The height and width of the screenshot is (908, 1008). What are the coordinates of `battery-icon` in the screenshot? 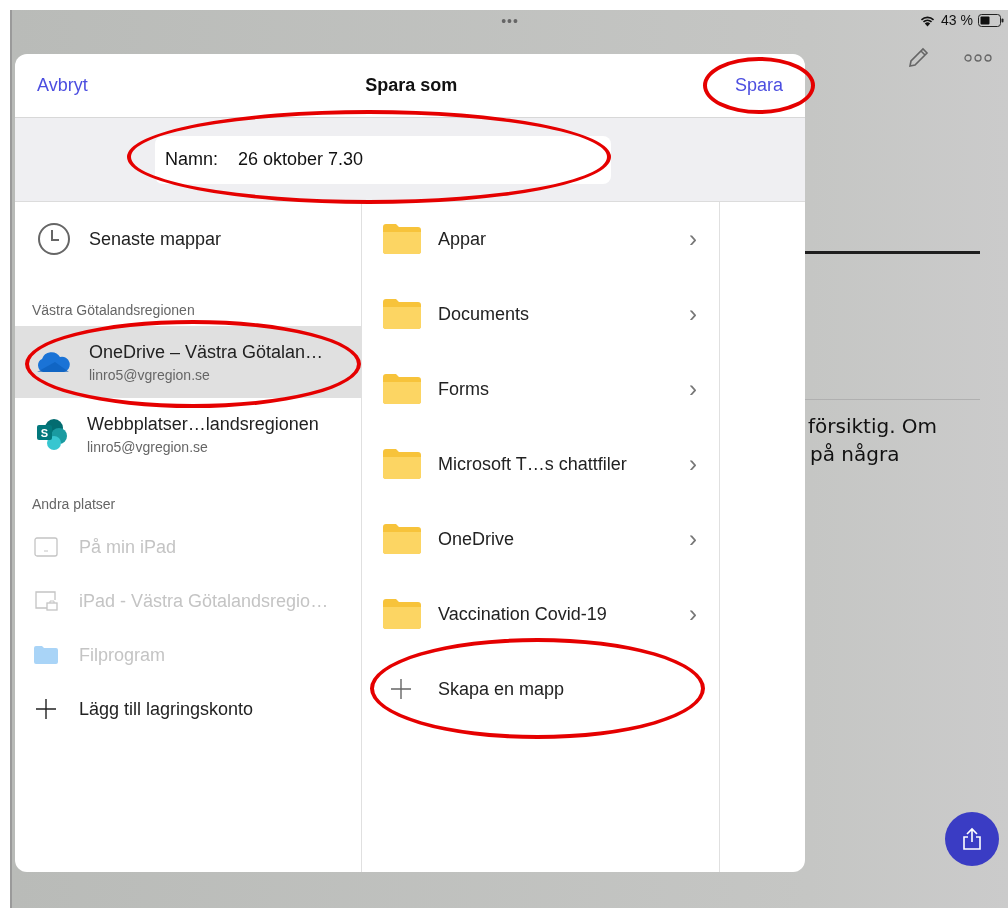 It's located at (991, 20).